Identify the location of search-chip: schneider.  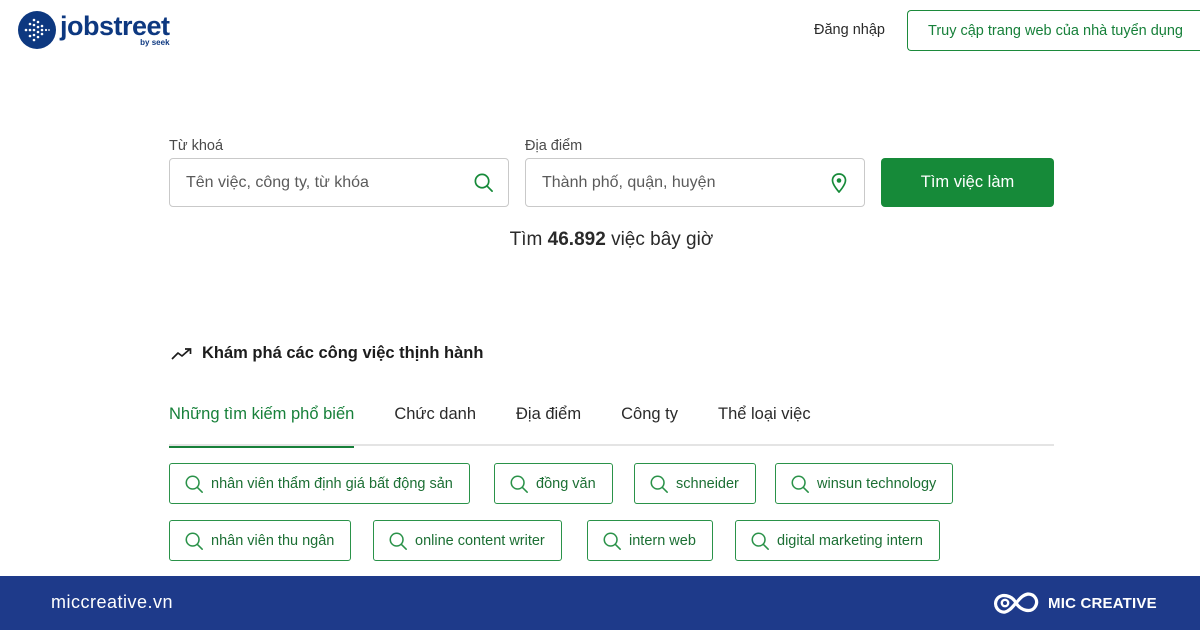
(695, 483).